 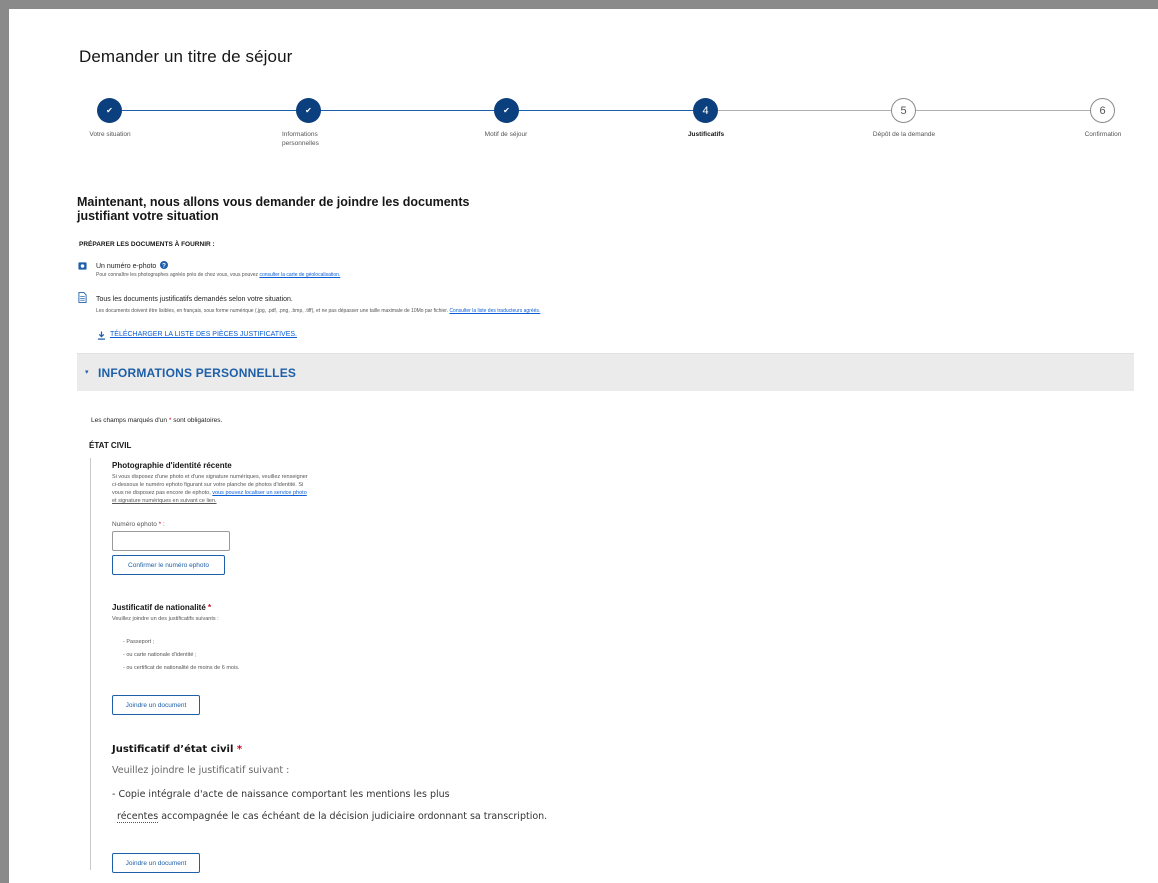 What do you see at coordinates (101, 335) in the screenshot?
I see `download-icon` at bounding box center [101, 335].